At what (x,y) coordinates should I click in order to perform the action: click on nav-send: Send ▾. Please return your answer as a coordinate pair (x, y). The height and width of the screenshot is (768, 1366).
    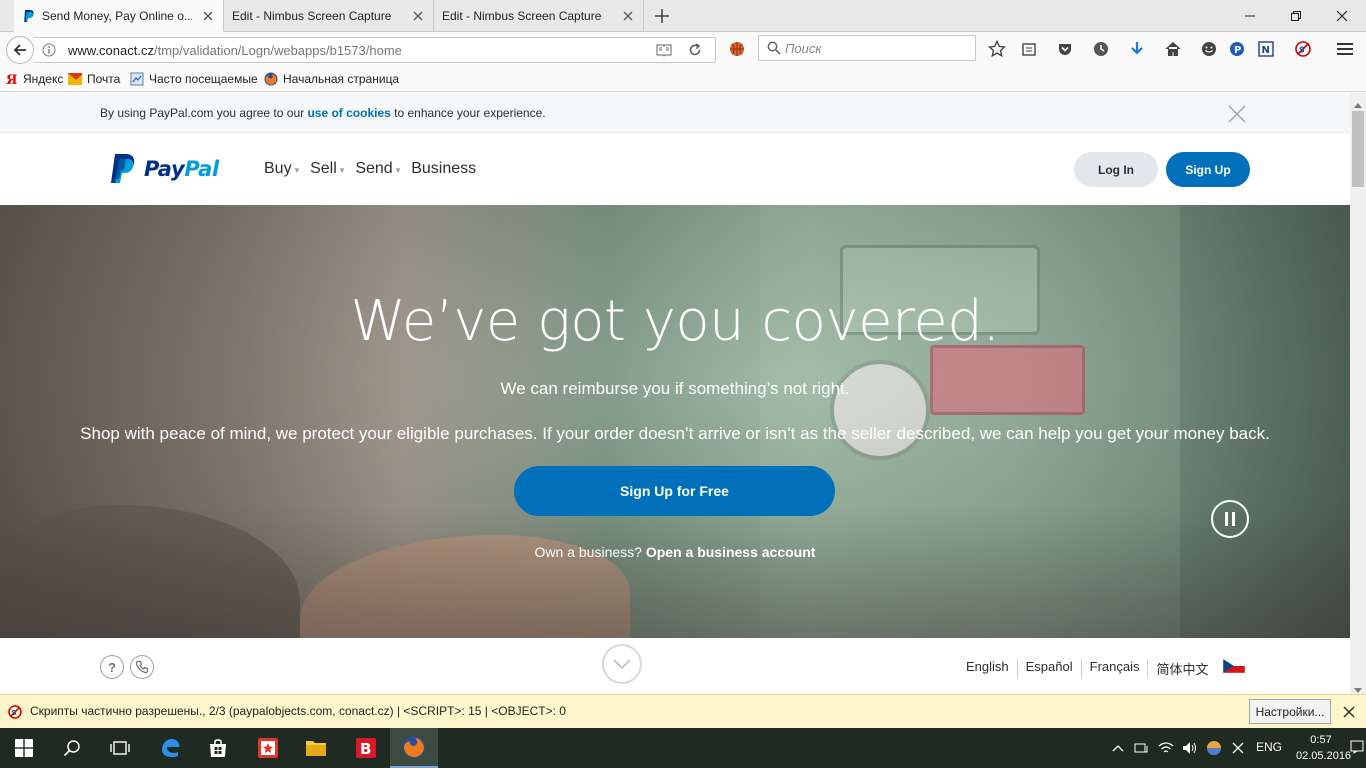
    Looking at the image, I should click on (377, 169).